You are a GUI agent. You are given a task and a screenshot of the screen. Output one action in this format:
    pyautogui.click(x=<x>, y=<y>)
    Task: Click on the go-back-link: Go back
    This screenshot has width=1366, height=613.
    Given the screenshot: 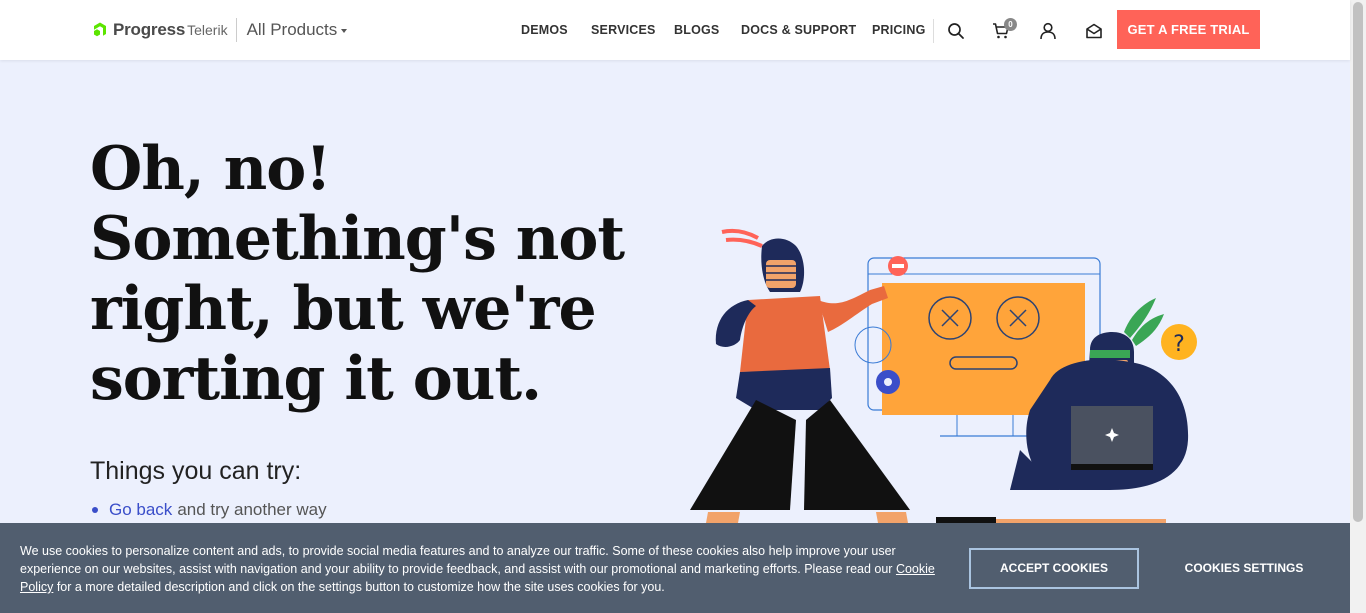 What is the action you would take?
    pyautogui.click(x=140, y=510)
    